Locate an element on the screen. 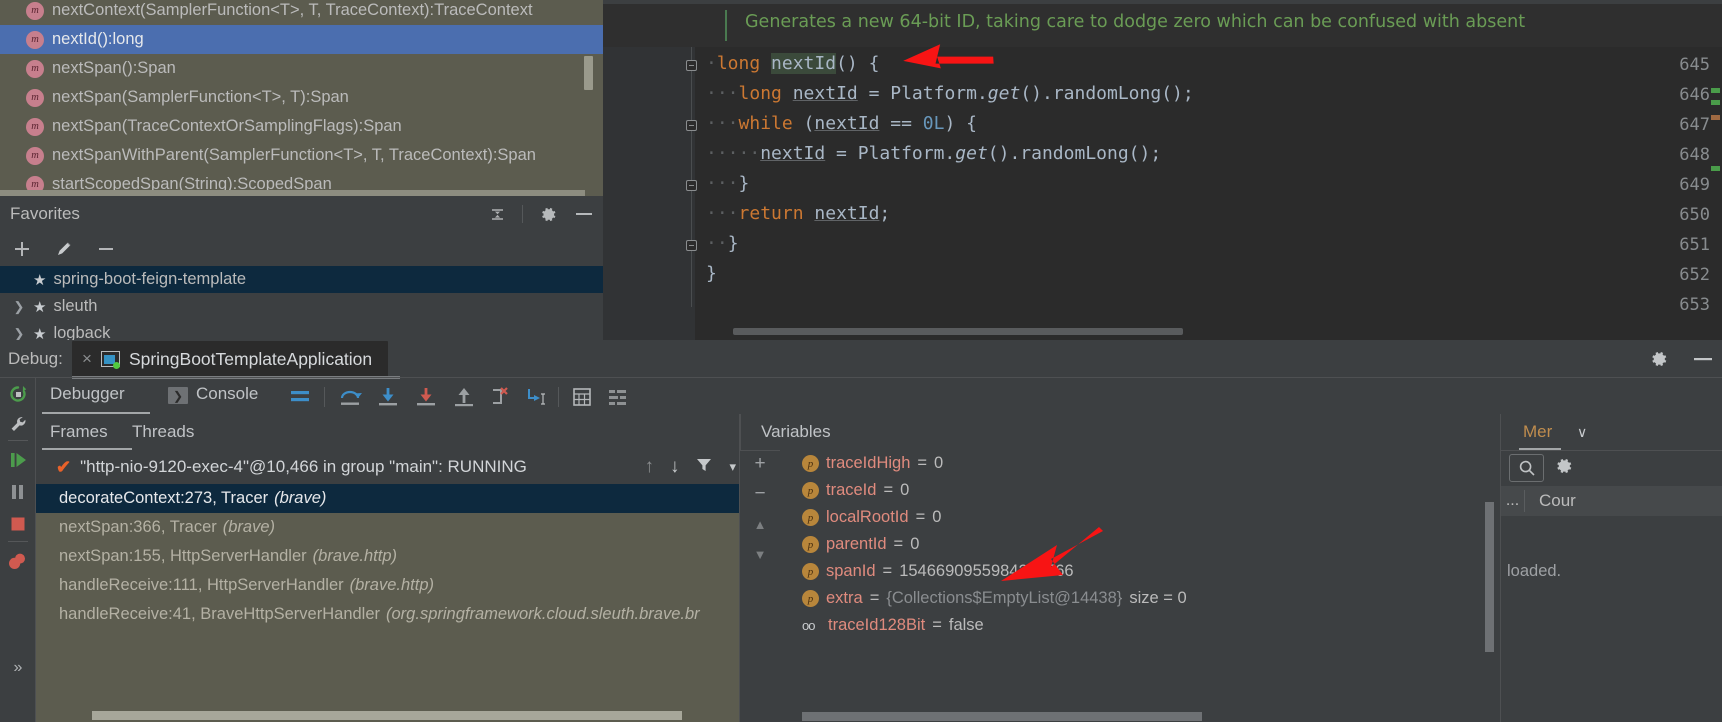 The image size is (1722, 722). variable-row-traceid128bit: oo traceId128Bit = false is located at coordinates (1140, 625).